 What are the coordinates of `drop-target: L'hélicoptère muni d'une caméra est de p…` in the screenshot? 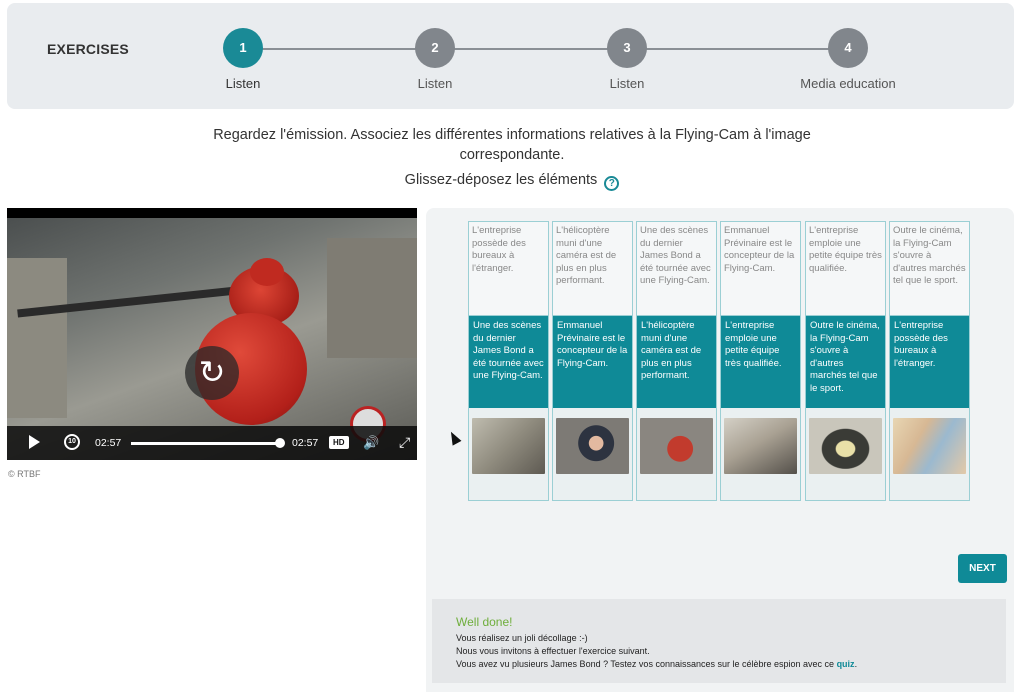 It's located at (592, 269).